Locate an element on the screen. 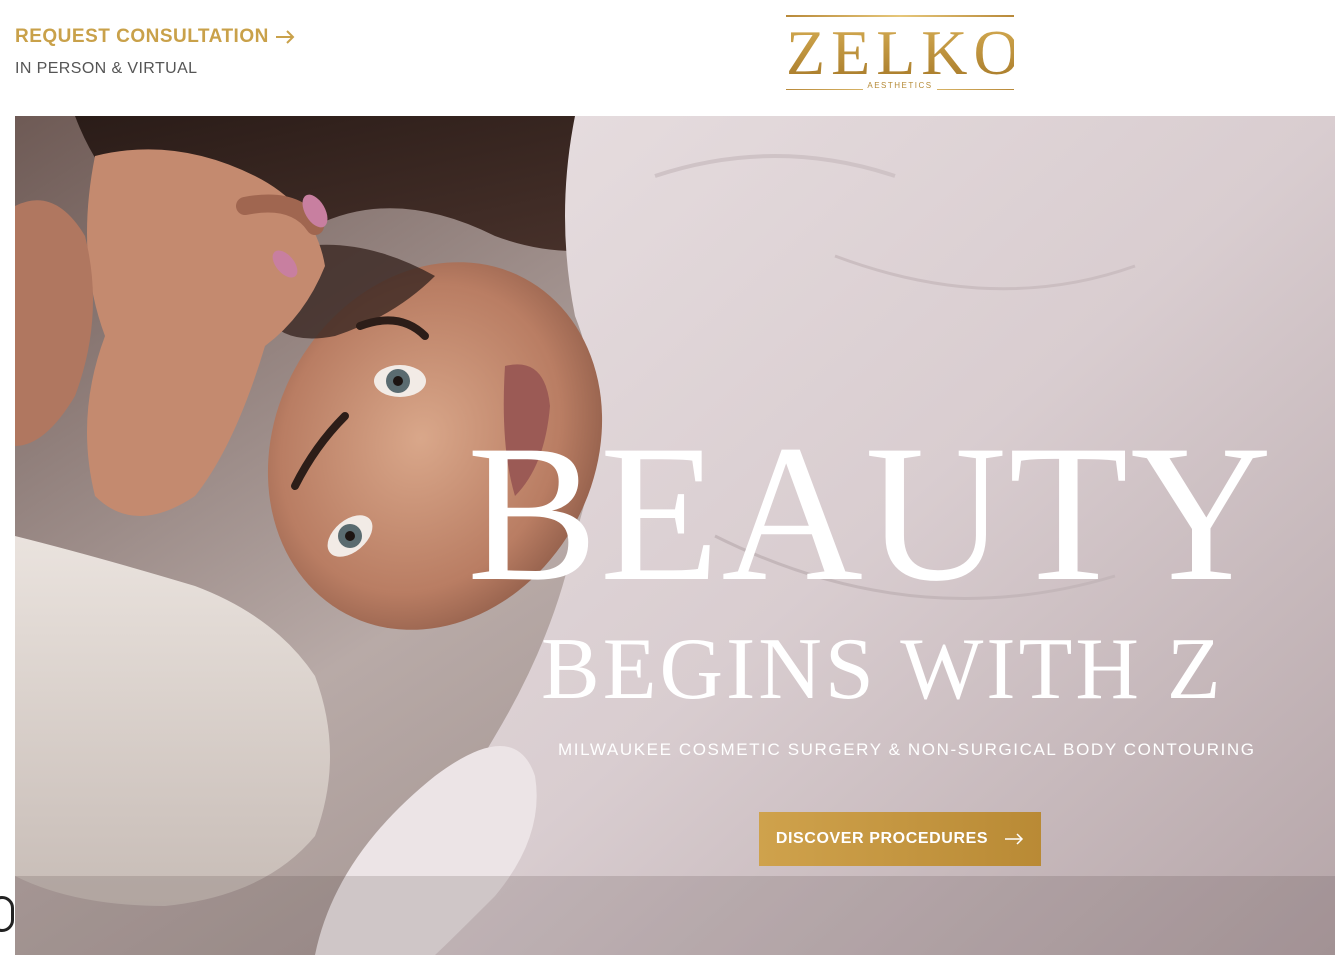  logo-tagline-text: AESTHETICS is located at coordinates (900, 85).